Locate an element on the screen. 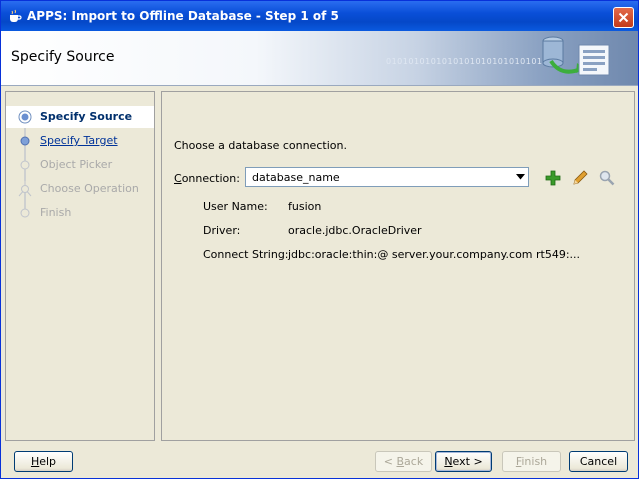  close-icon is located at coordinates (623, 17).